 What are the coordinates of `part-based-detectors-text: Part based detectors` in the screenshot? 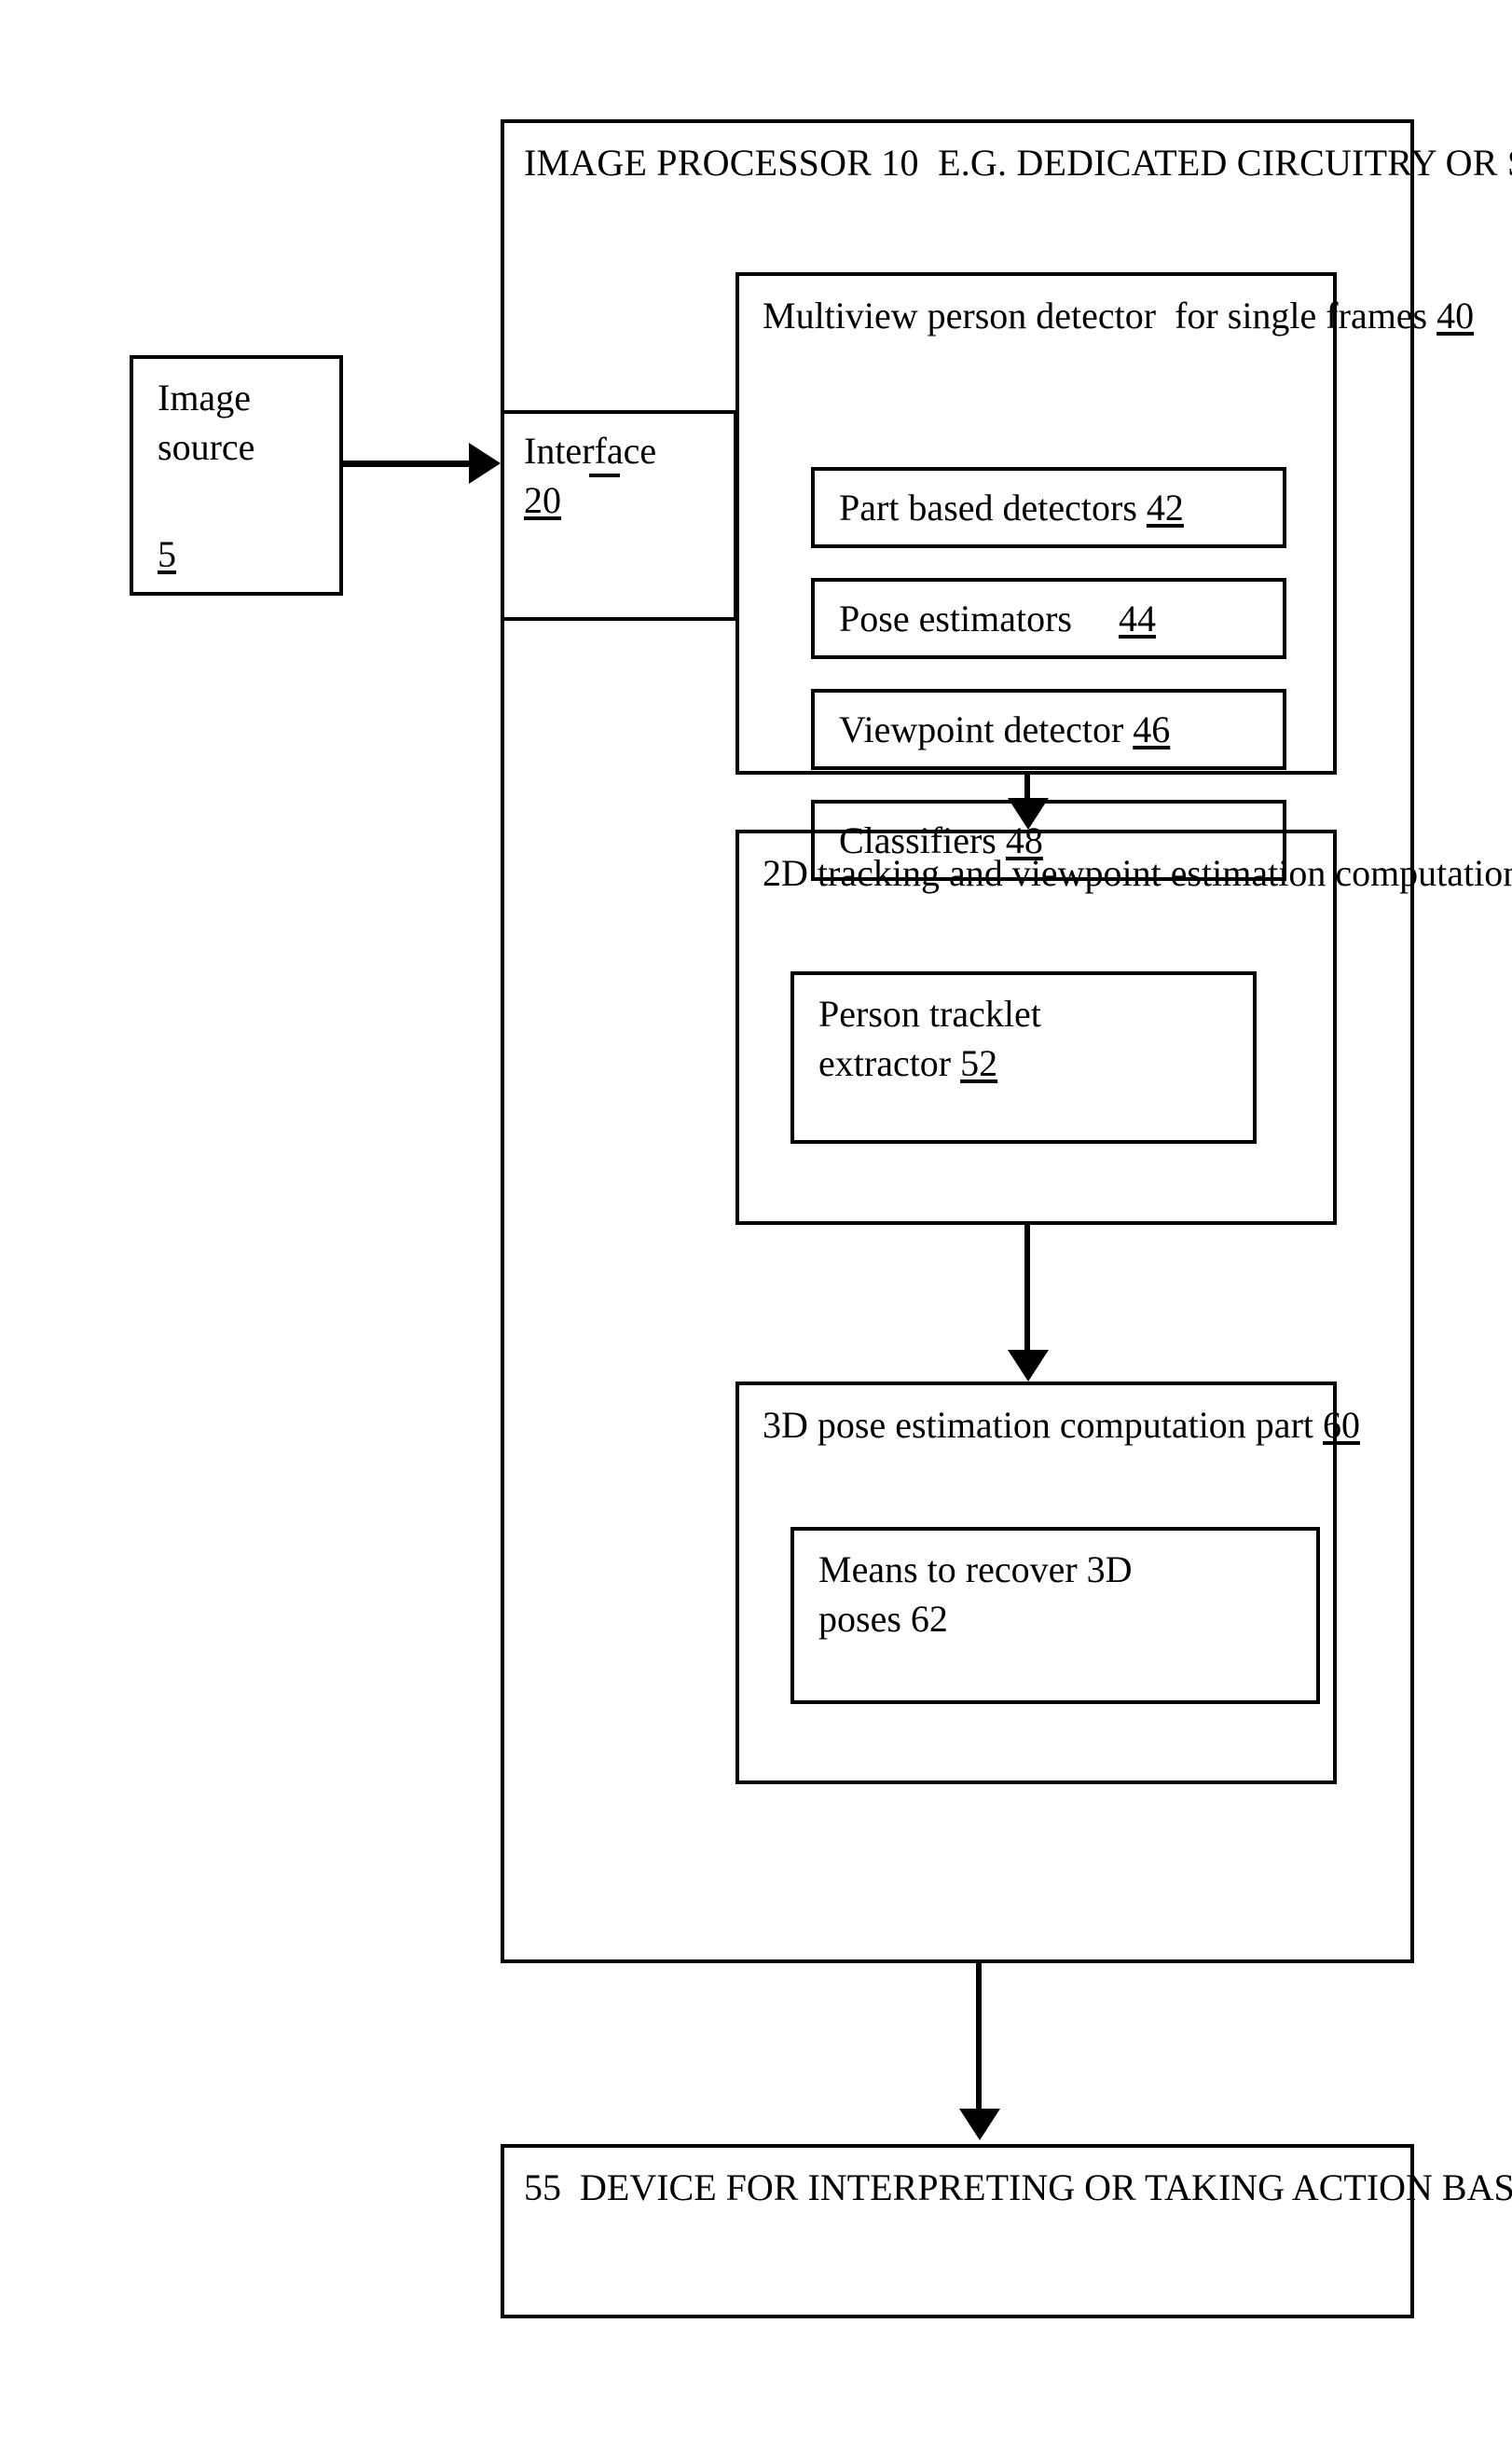 It's located at (993, 508).